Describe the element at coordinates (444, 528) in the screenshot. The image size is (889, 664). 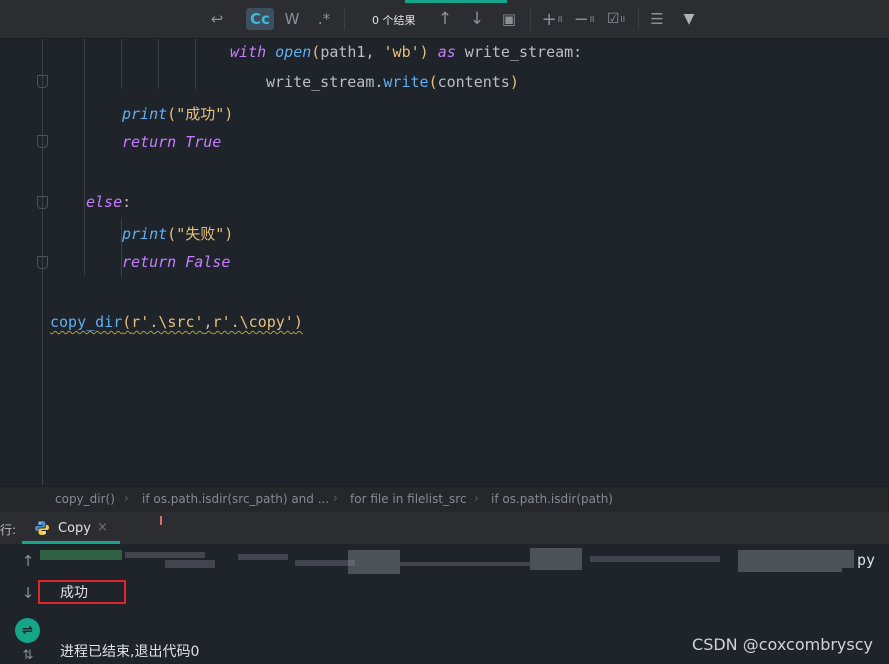
I see `run-panel-header: 行: Copy ×` at that location.